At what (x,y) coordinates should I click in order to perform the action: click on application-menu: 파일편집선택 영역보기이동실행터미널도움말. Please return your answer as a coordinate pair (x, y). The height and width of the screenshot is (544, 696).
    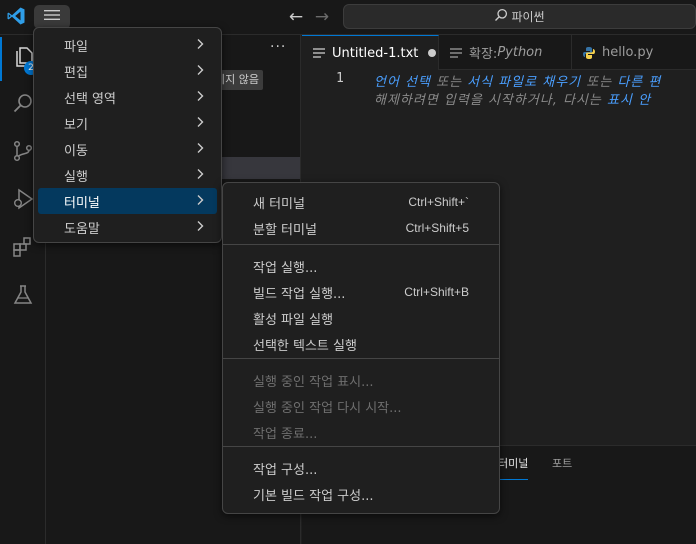
    Looking at the image, I should click on (127, 135).